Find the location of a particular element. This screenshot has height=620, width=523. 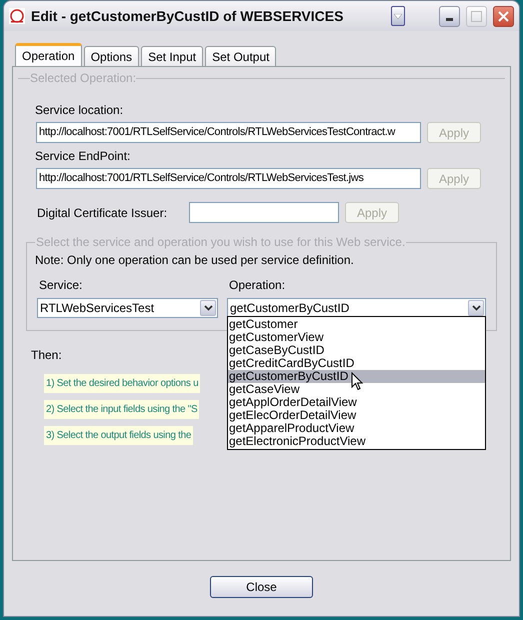

step-text: 2) Select the input fields using the "S is located at coordinates (122, 409).